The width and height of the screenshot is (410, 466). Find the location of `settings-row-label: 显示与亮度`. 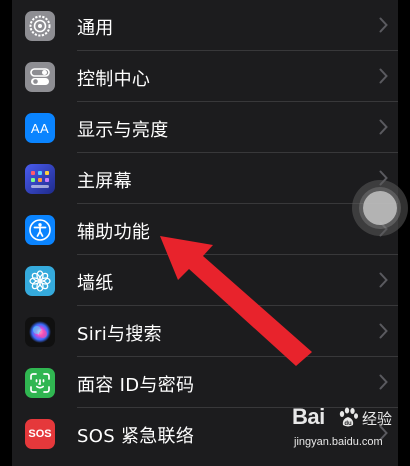

settings-row-label: 显示与亮度 is located at coordinates (123, 130).